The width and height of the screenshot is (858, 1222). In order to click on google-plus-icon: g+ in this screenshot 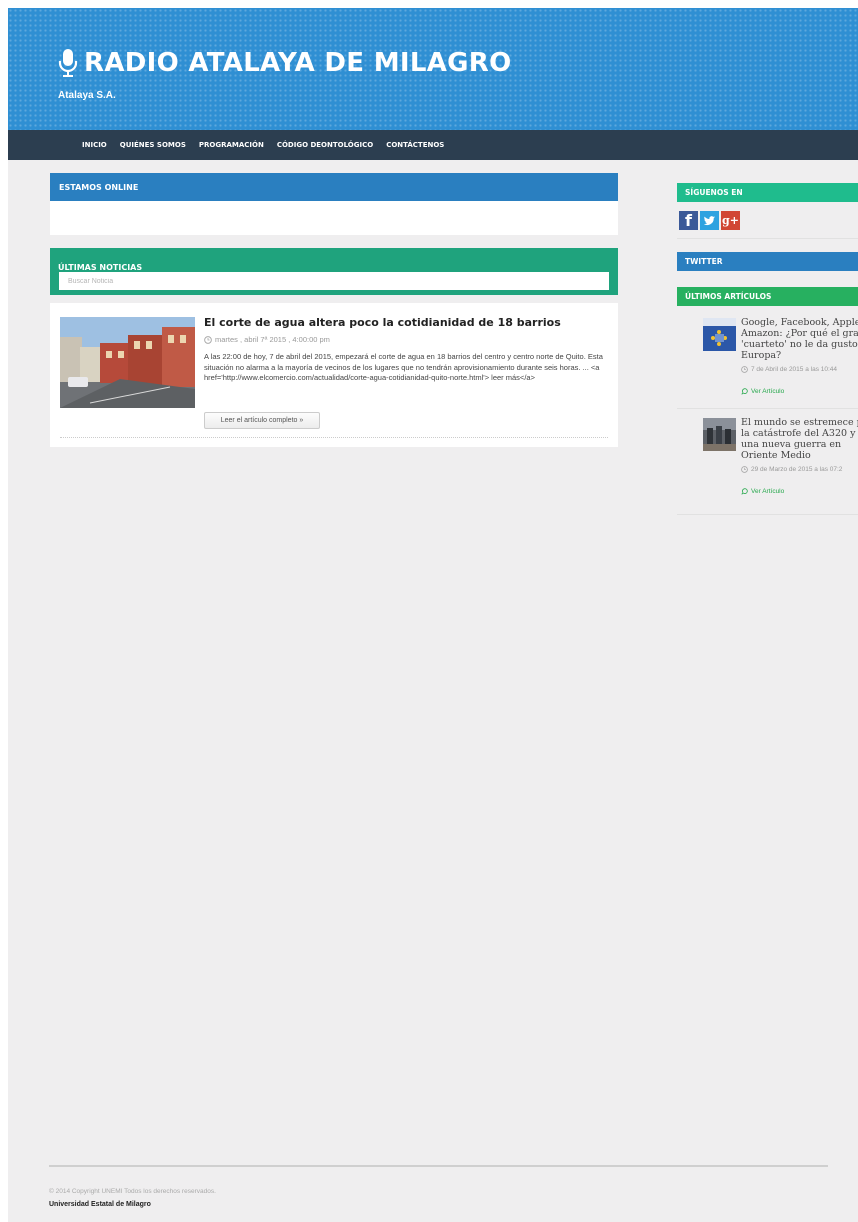, I will do `click(730, 220)`.